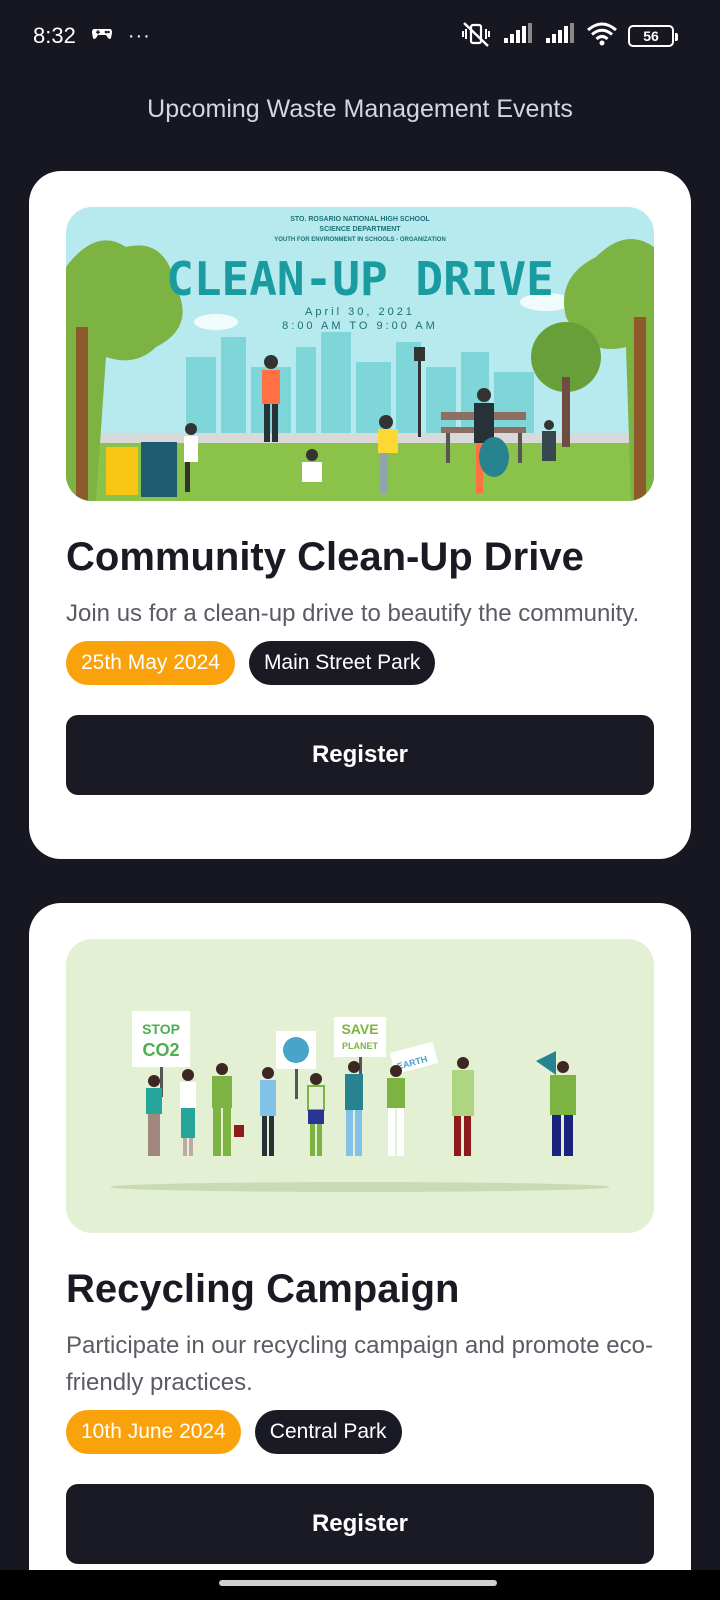 This screenshot has height=1600, width=720. I want to click on event-location-badge: Central Park, so click(328, 1432).